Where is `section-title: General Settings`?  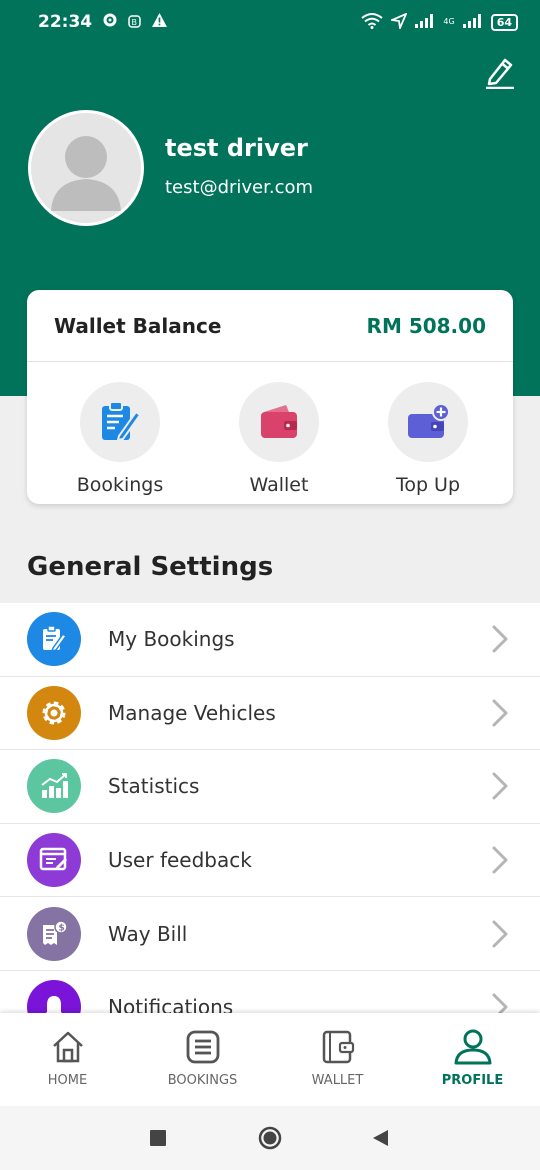 section-title: General Settings is located at coordinates (150, 567).